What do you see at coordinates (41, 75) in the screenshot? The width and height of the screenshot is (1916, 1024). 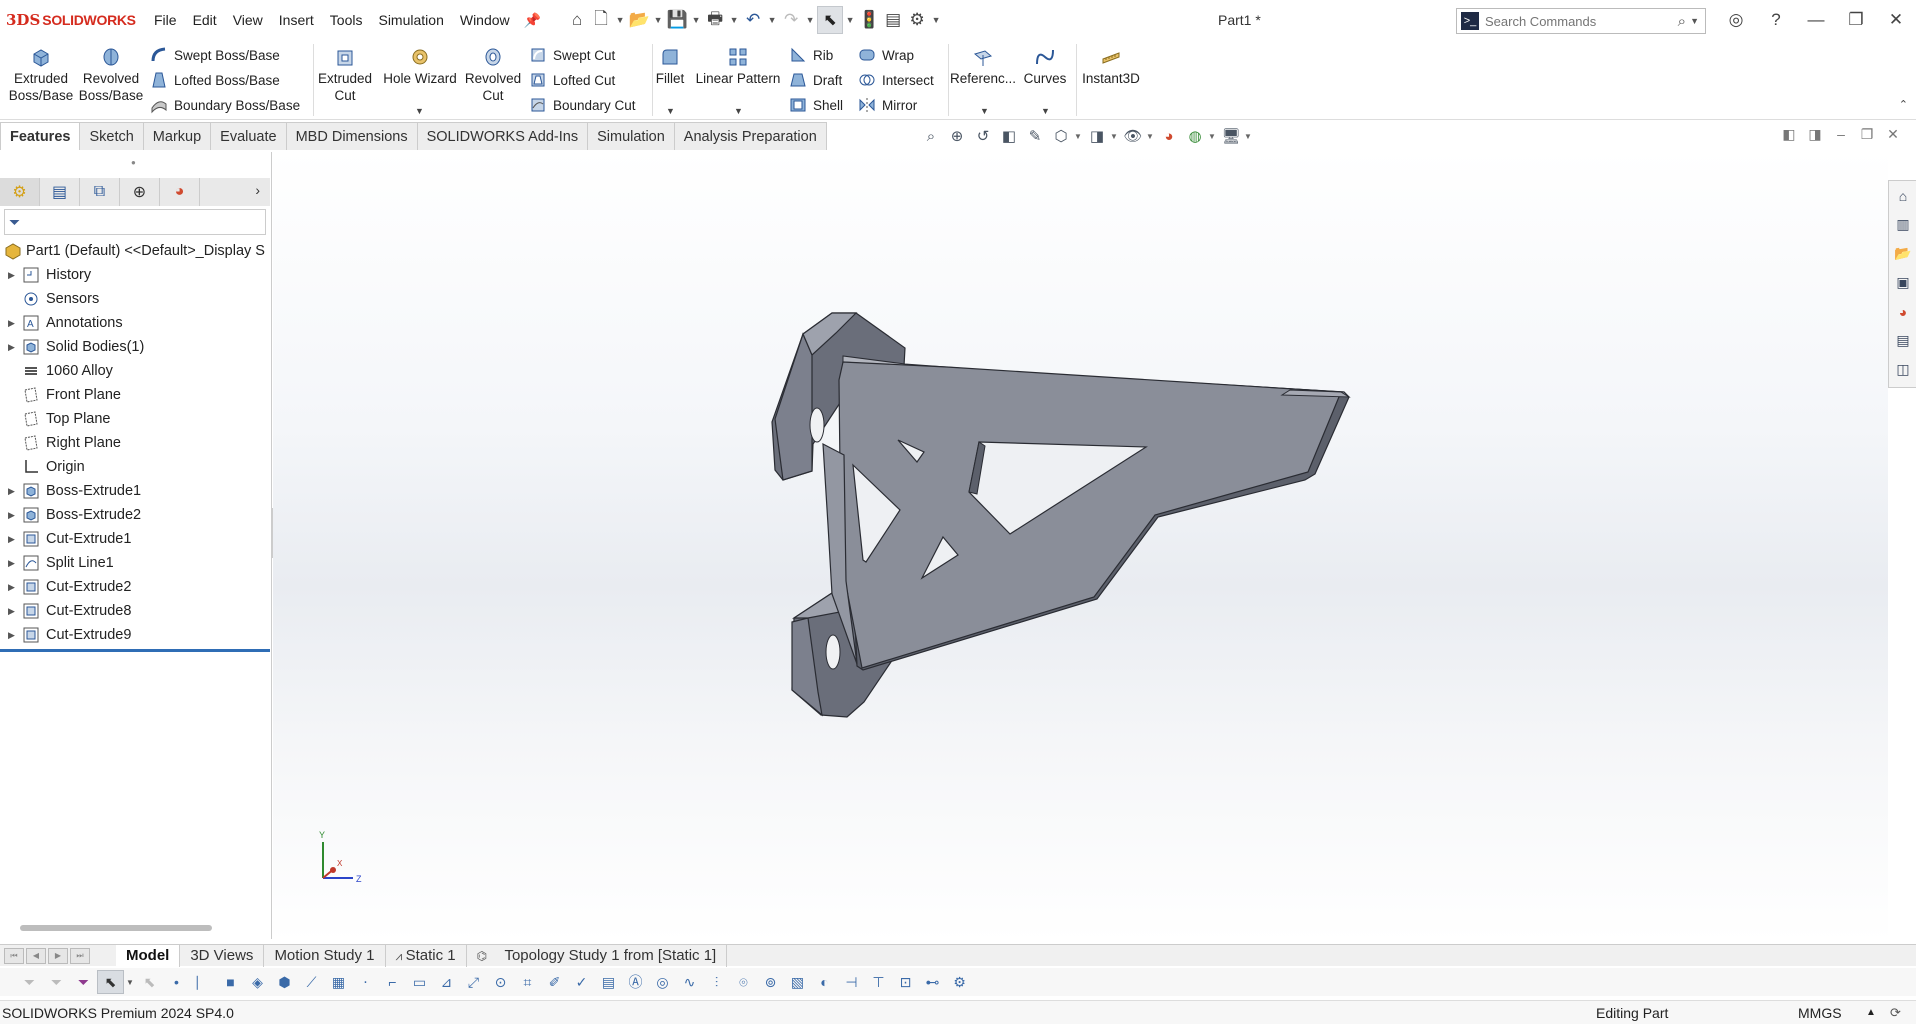 I see `extruded-boss-button: Extruded Boss/Base` at bounding box center [41, 75].